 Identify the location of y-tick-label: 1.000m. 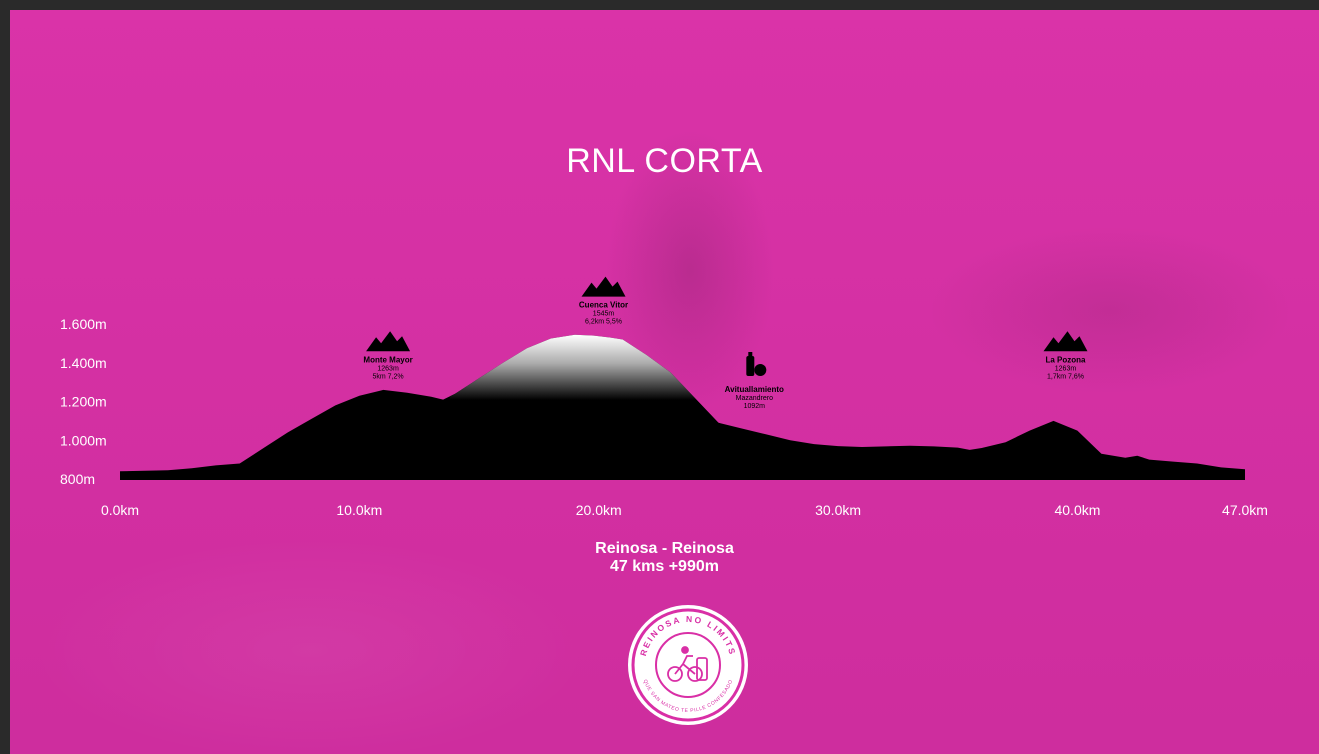
(83, 440).